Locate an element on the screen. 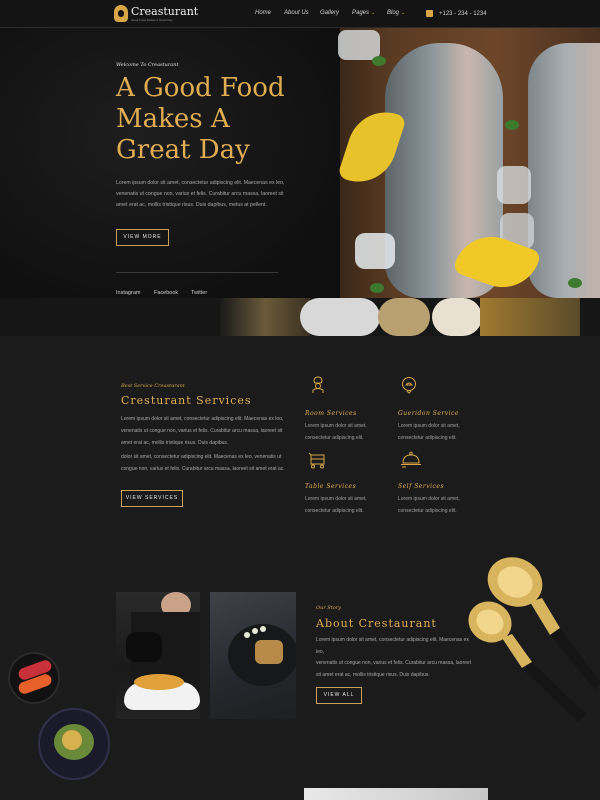 This screenshot has height=800, width=600. chef-icon is located at coordinates (318, 384).